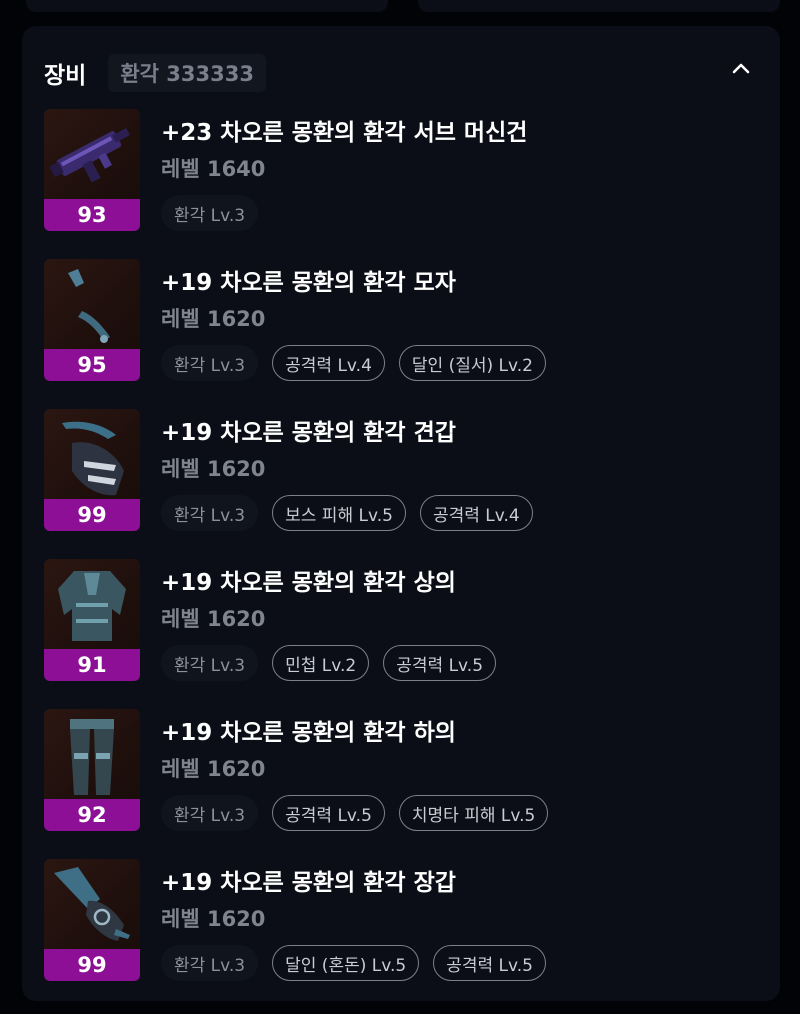 This screenshot has width=800, height=1014. What do you see at coordinates (92, 904) in the screenshot?
I see `gloves-icon` at bounding box center [92, 904].